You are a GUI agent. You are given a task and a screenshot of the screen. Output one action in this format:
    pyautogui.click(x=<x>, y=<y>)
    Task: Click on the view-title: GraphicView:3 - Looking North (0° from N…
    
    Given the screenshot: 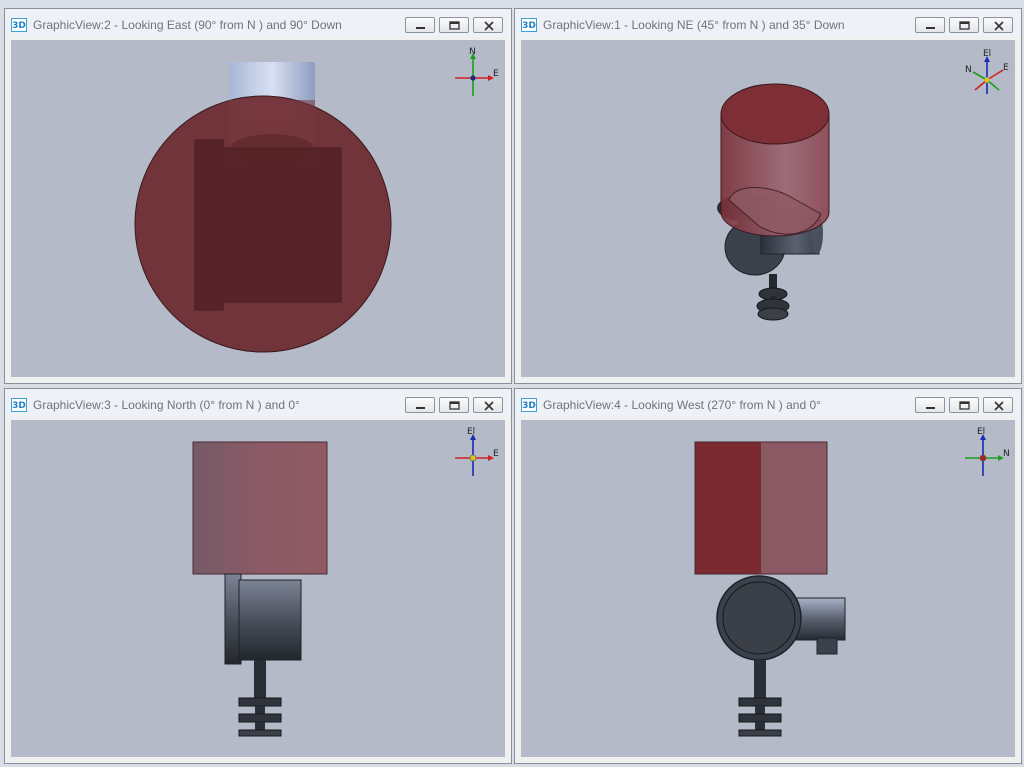 What is the action you would take?
    pyautogui.click(x=166, y=405)
    